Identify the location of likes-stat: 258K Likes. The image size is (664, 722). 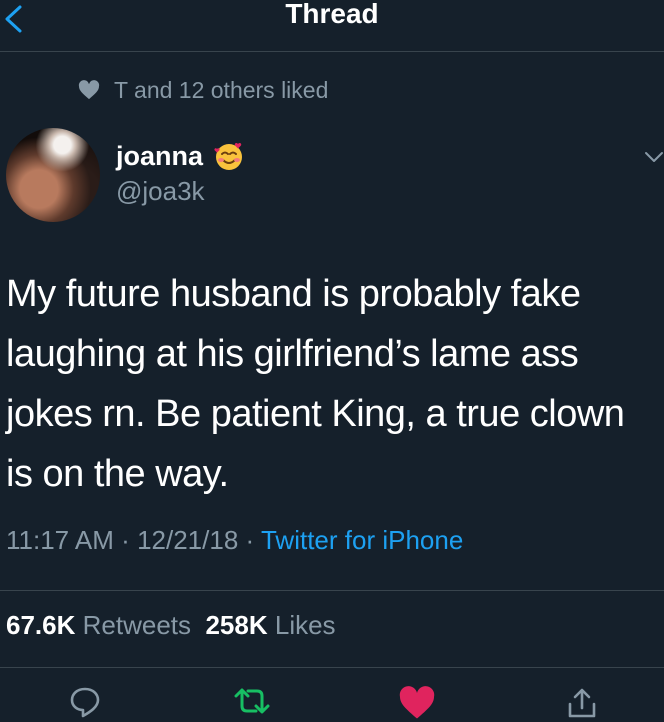
(270, 625).